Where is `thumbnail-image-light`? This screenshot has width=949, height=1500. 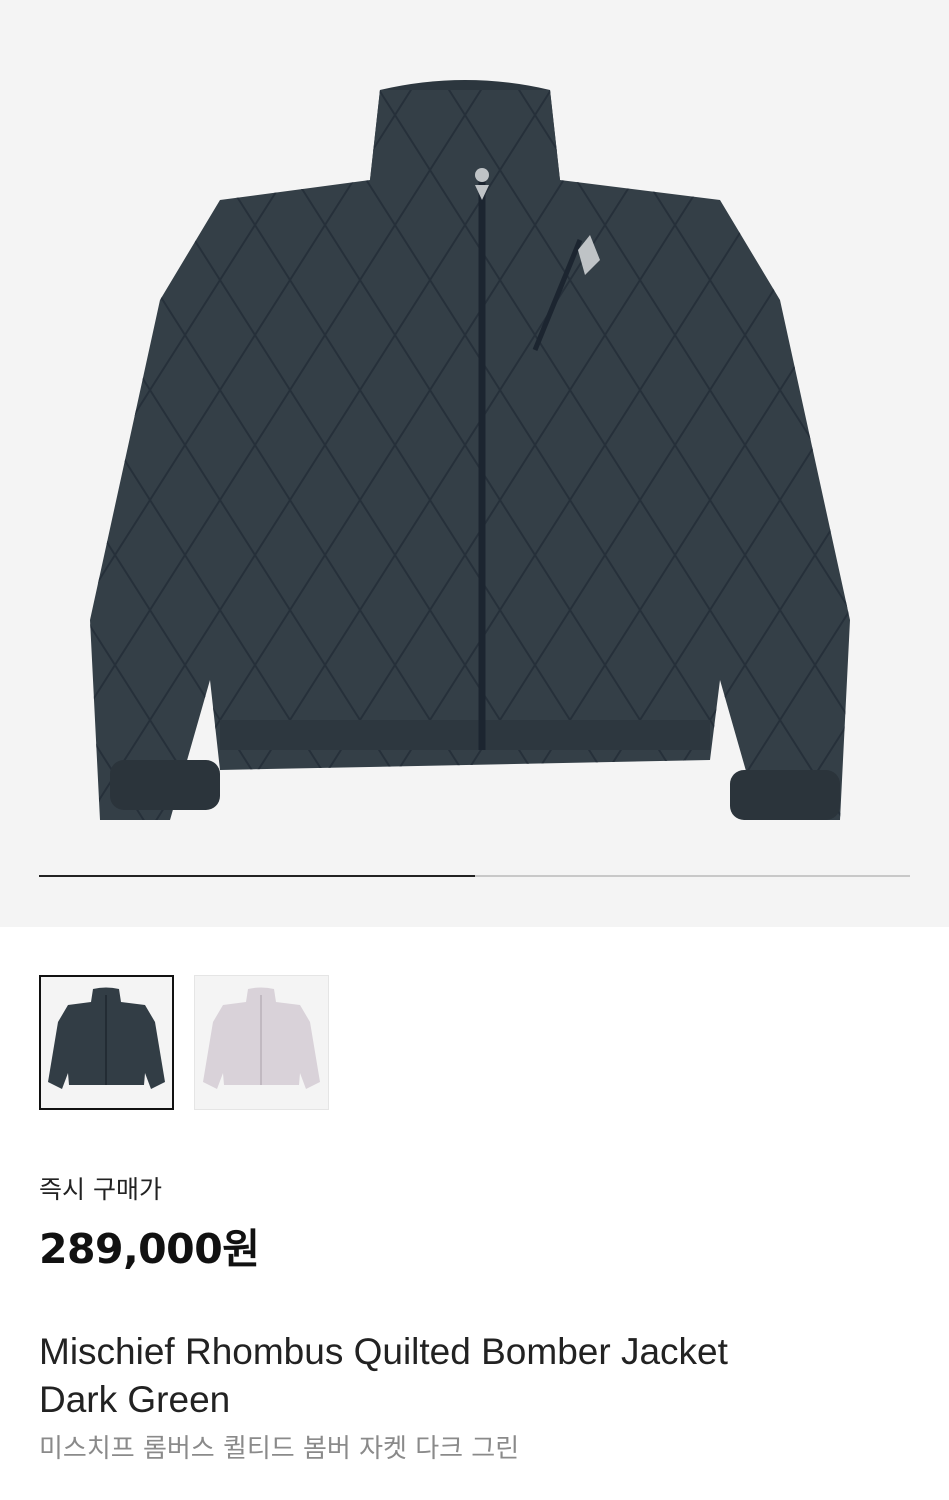 thumbnail-image-light is located at coordinates (261, 1038).